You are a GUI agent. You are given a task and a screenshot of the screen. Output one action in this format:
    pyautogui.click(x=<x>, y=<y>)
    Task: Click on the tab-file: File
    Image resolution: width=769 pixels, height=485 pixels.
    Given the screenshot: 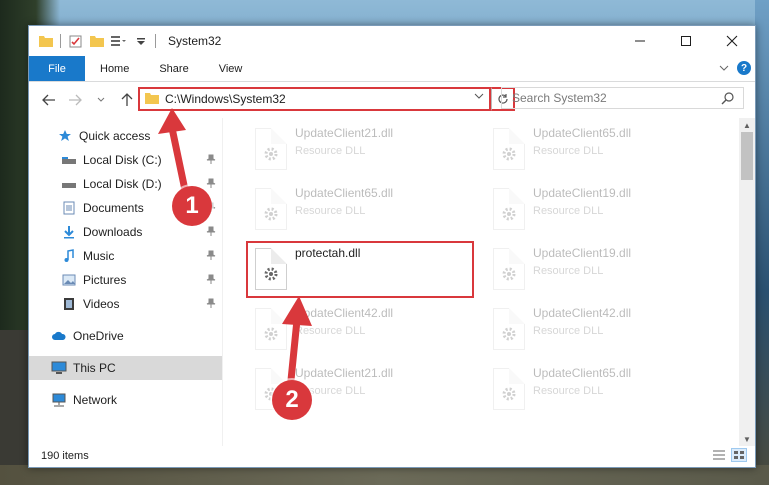 What is the action you would take?
    pyautogui.click(x=57, y=68)
    